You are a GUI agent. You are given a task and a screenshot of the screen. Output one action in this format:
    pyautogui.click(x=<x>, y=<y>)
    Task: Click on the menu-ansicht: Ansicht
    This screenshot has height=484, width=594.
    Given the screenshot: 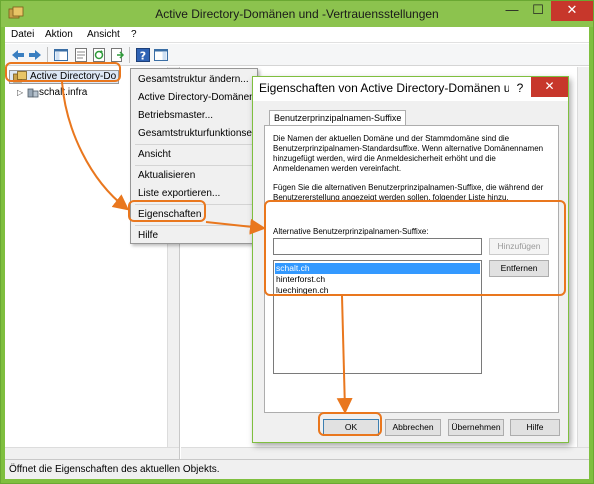 What is the action you would take?
    pyautogui.click(x=103, y=34)
    